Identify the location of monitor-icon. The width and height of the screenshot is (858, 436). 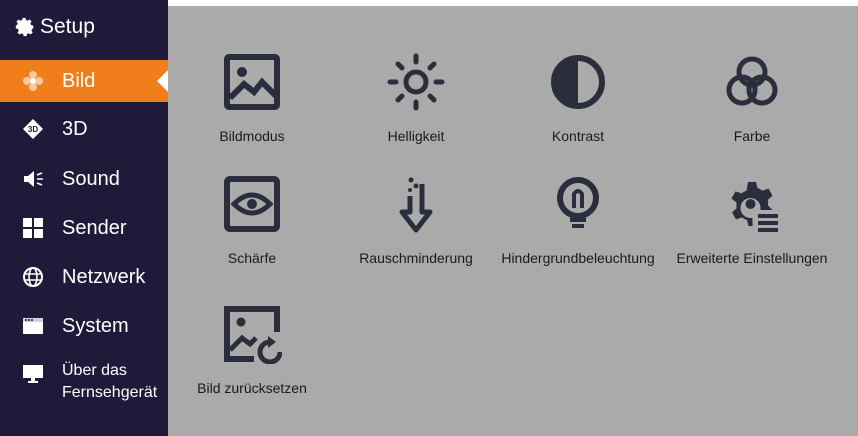
(33, 374).